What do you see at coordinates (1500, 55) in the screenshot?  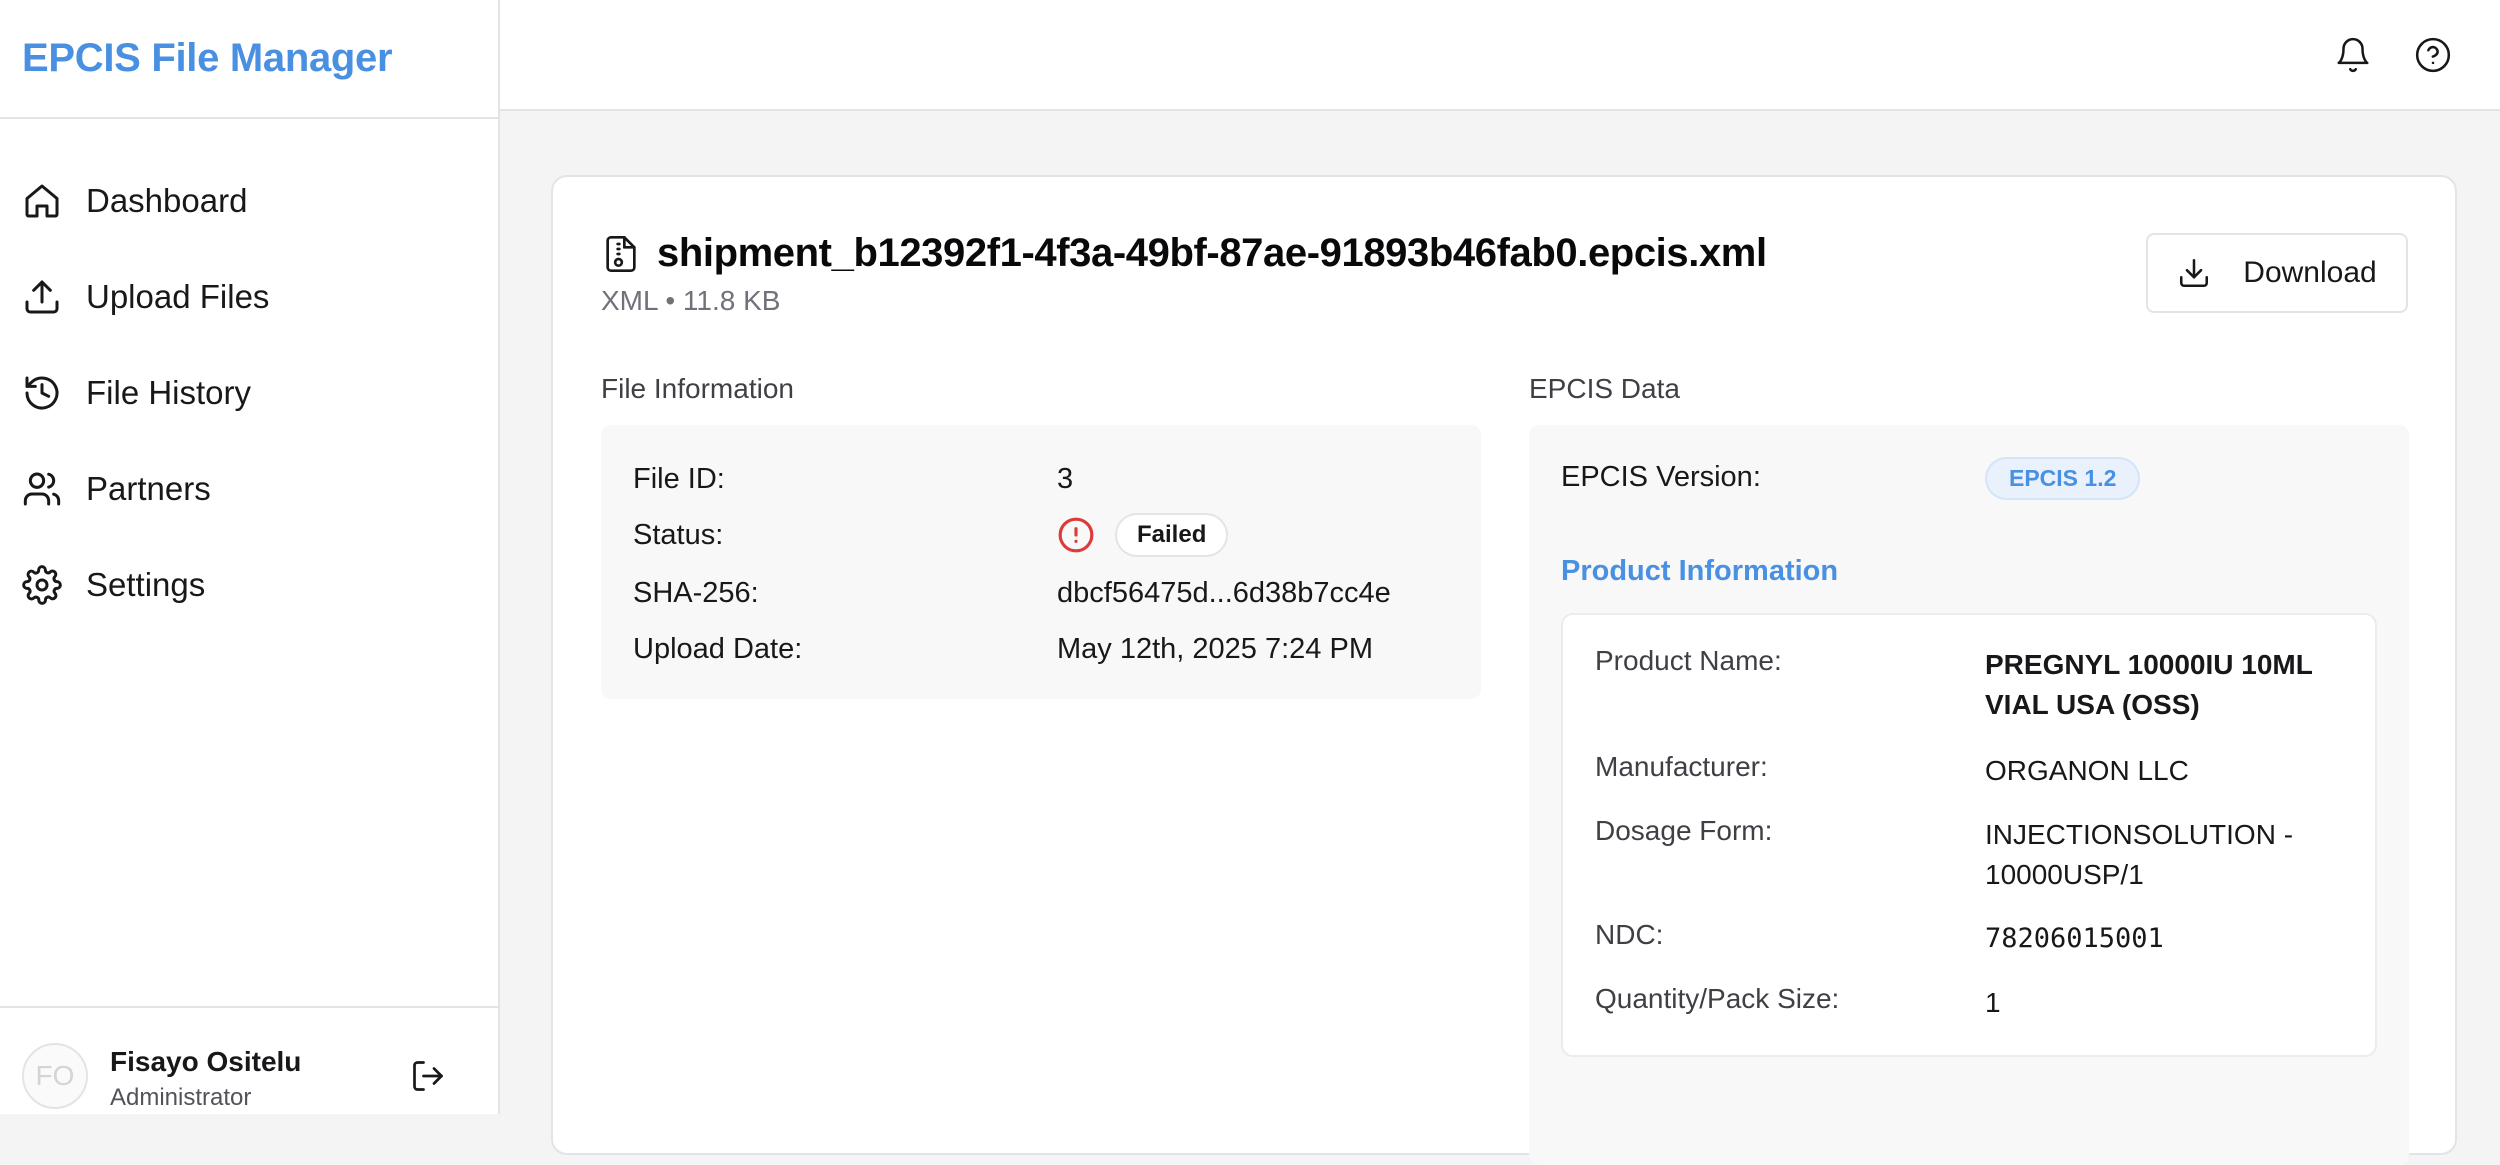 I see `top-header` at bounding box center [1500, 55].